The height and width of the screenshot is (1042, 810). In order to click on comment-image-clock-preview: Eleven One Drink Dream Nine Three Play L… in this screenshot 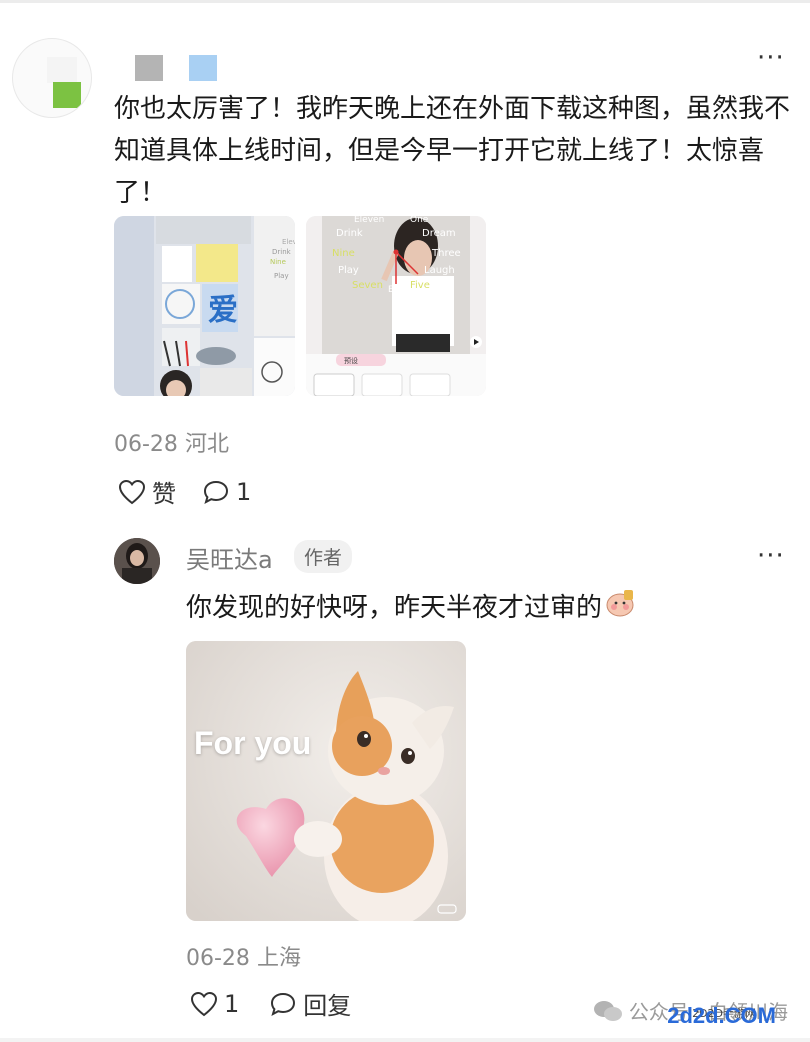, I will do `click(396, 306)`.